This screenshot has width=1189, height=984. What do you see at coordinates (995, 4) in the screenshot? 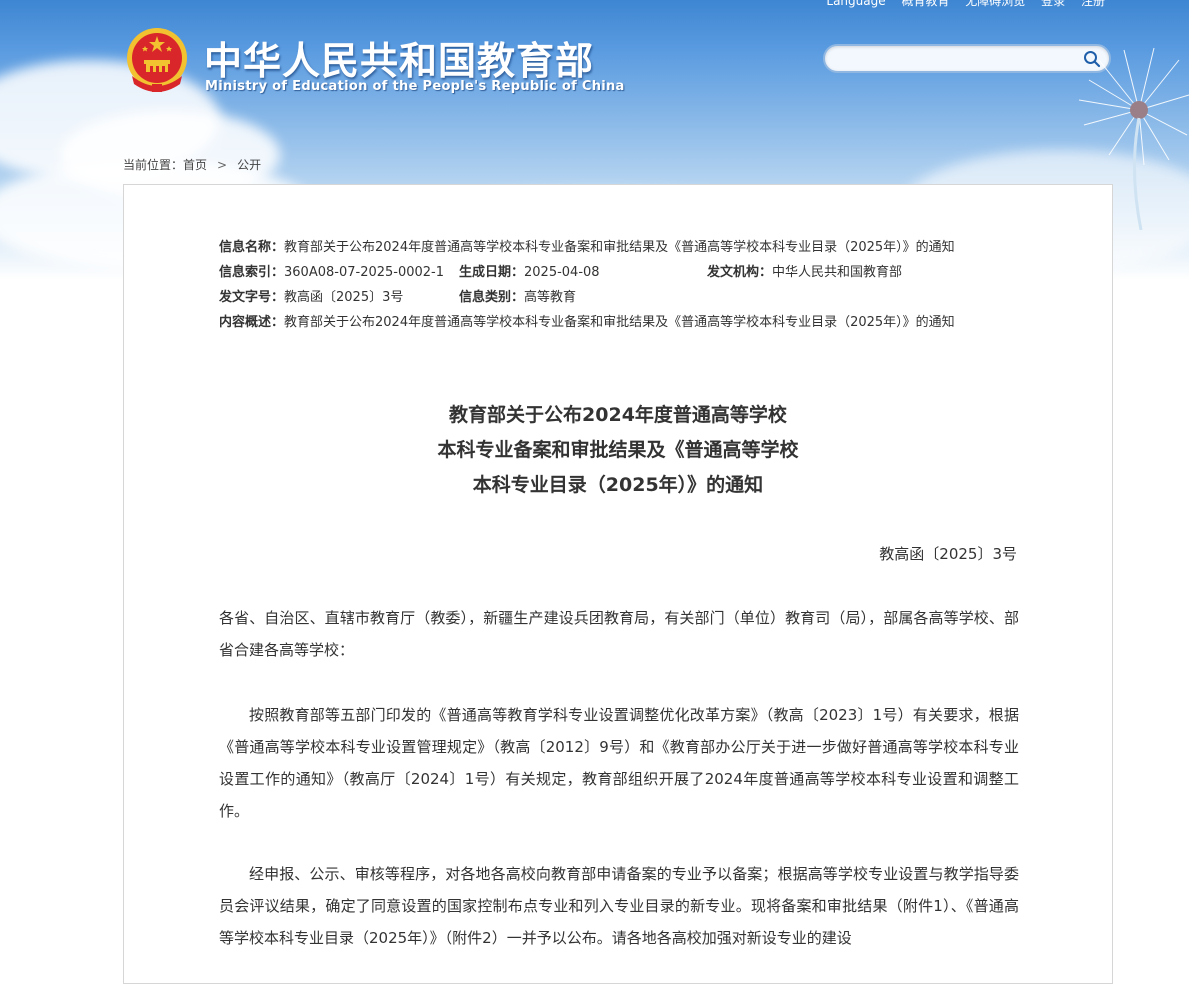
I see `accessibility-link: 无障碍浏览` at bounding box center [995, 4].